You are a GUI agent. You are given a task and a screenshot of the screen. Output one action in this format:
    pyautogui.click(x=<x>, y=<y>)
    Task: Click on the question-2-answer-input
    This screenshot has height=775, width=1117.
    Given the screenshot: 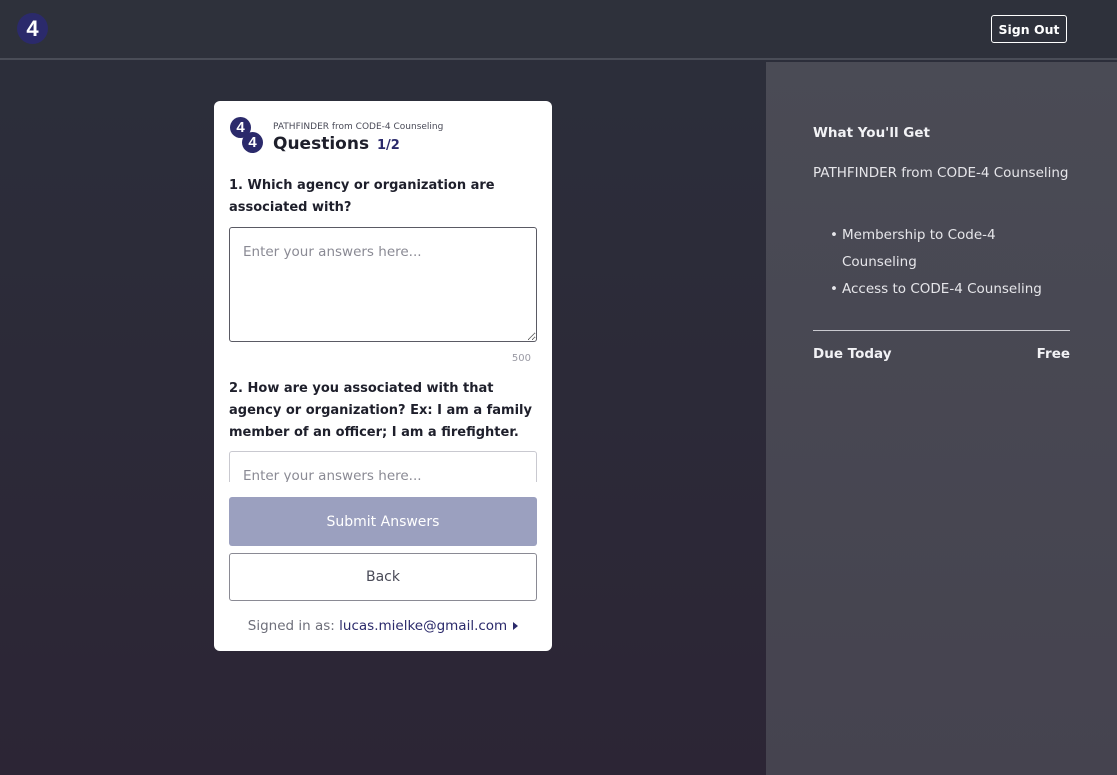 What is the action you would take?
    pyautogui.click(x=383, y=466)
    